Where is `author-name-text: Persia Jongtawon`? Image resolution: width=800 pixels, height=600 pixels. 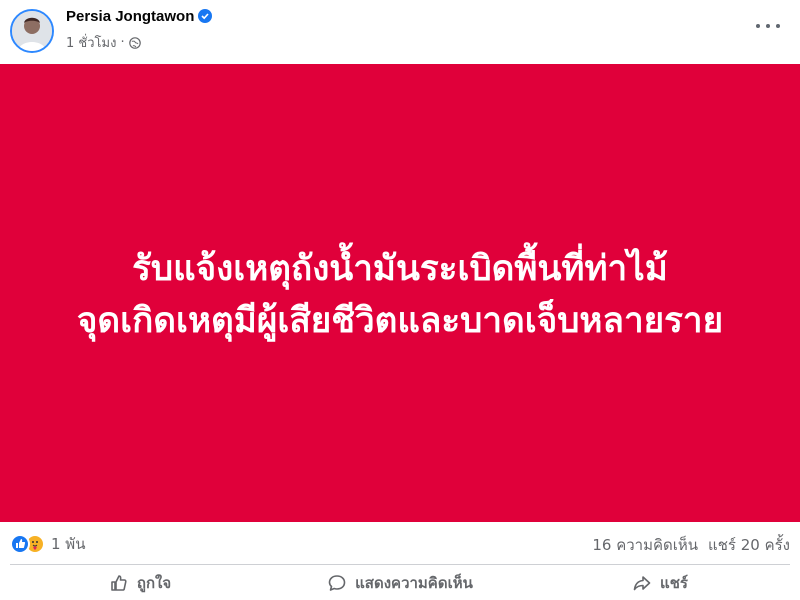
author-name-text: Persia Jongtawon is located at coordinates (130, 16).